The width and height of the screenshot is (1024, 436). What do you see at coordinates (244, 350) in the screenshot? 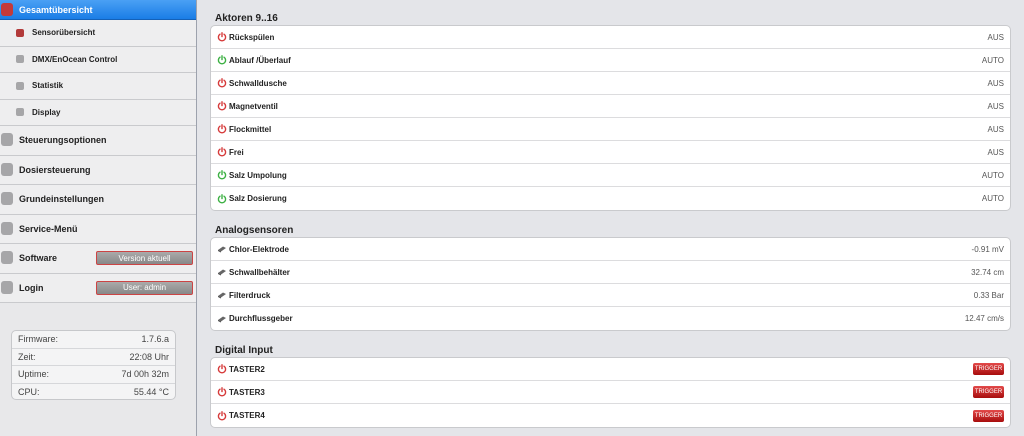
I see `section-title-digital: Digital Input` at bounding box center [244, 350].